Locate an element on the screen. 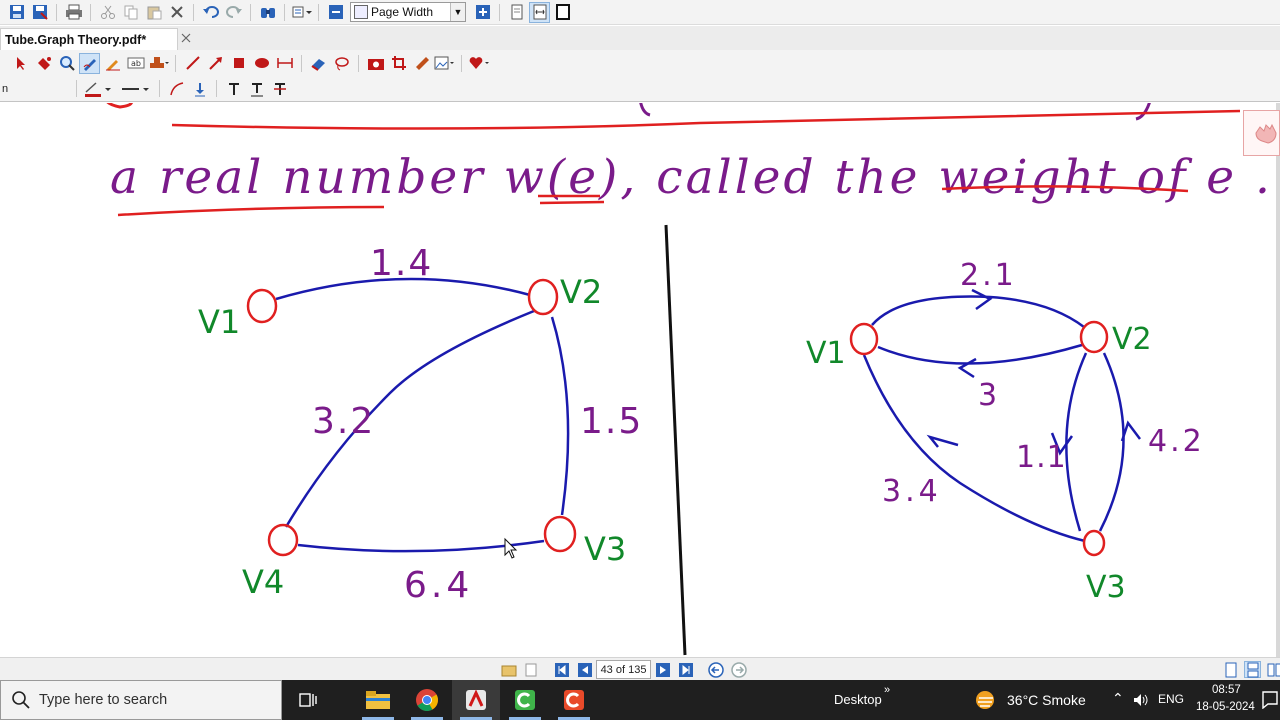 The image size is (1280, 720). open-folder-icon is located at coordinates (508, 669).